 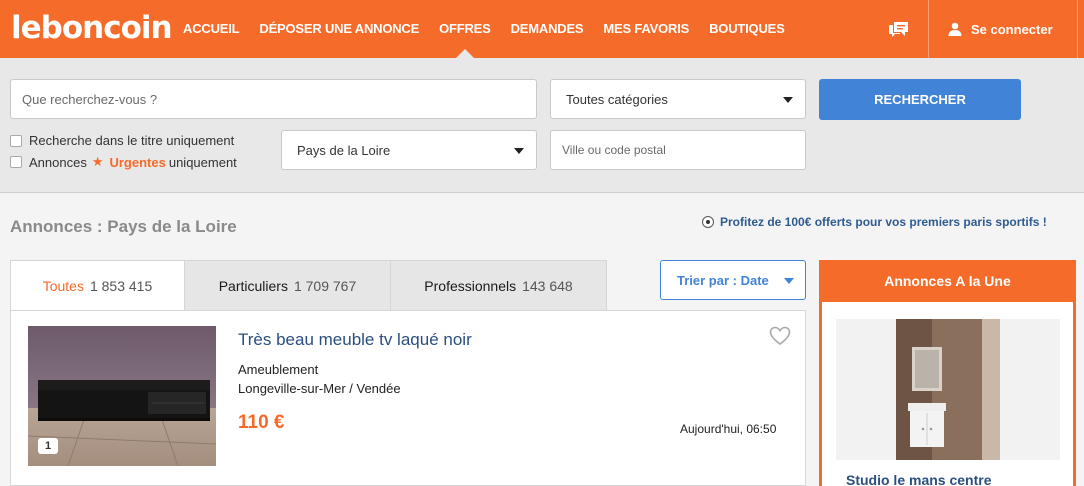 I want to click on nav-mes-favoris: MES FAVORIS, so click(x=646, y=29).